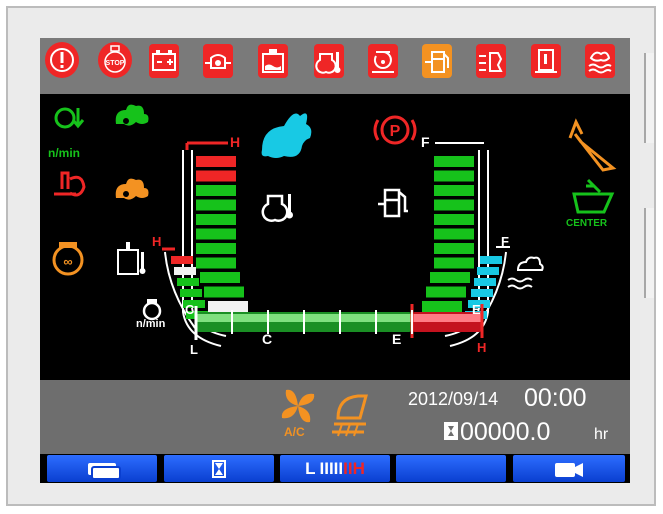 The height and width of the screenshot is (514, 663). I want to click on power-mode-low-label: L, so click(310, 468).